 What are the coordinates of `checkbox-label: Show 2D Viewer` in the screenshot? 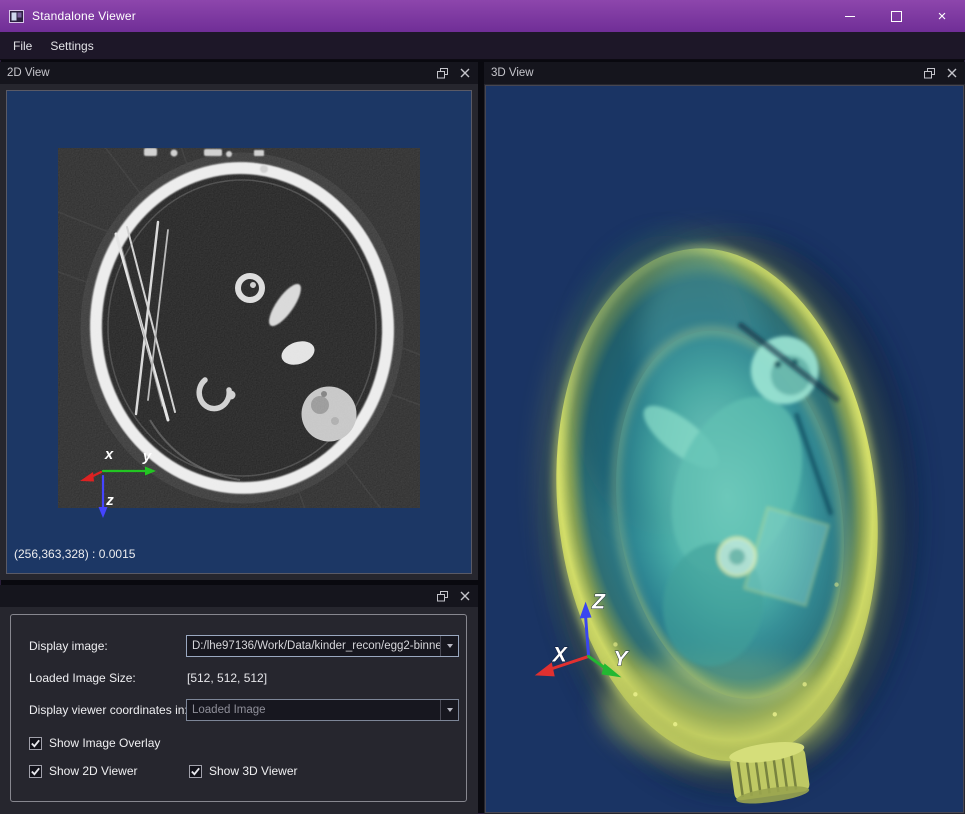 It's located at (93, 771).